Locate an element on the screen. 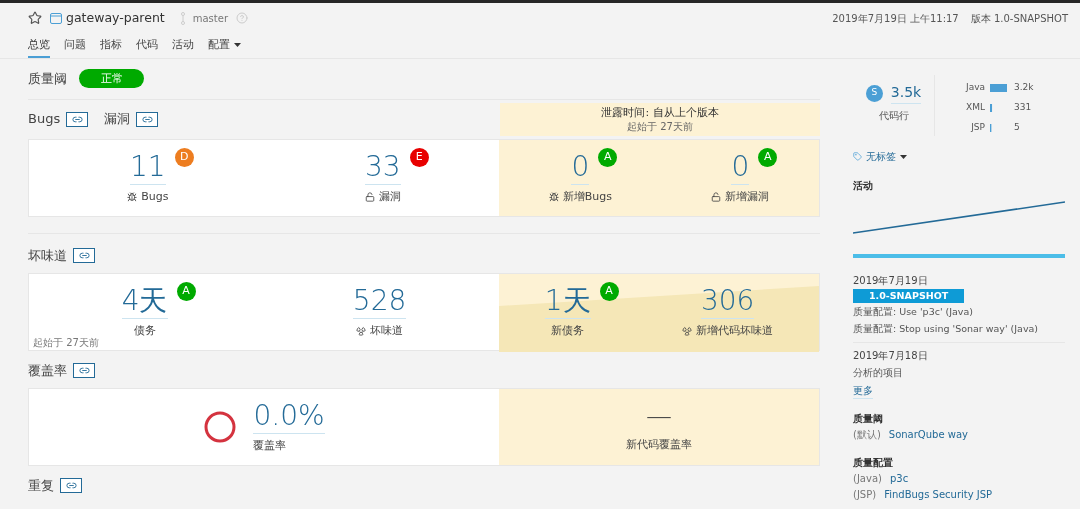 This screenshot has height=509, width=1080. version-tag: 1.0-SNAPSHOT is located at coordinates (909, 296).